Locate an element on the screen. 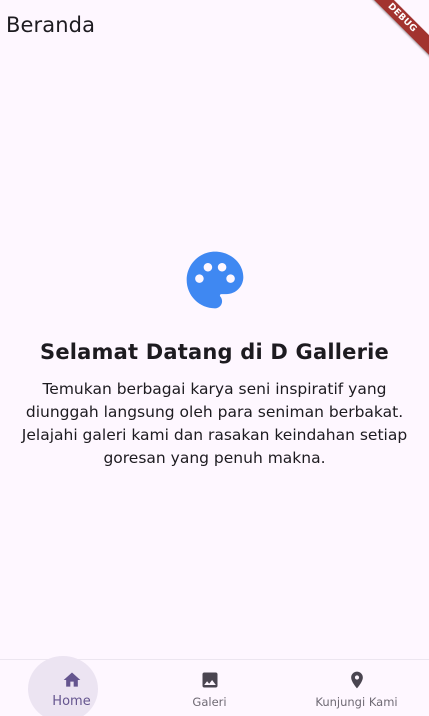  page-title: Beranda is located at coordinates (51, 25).